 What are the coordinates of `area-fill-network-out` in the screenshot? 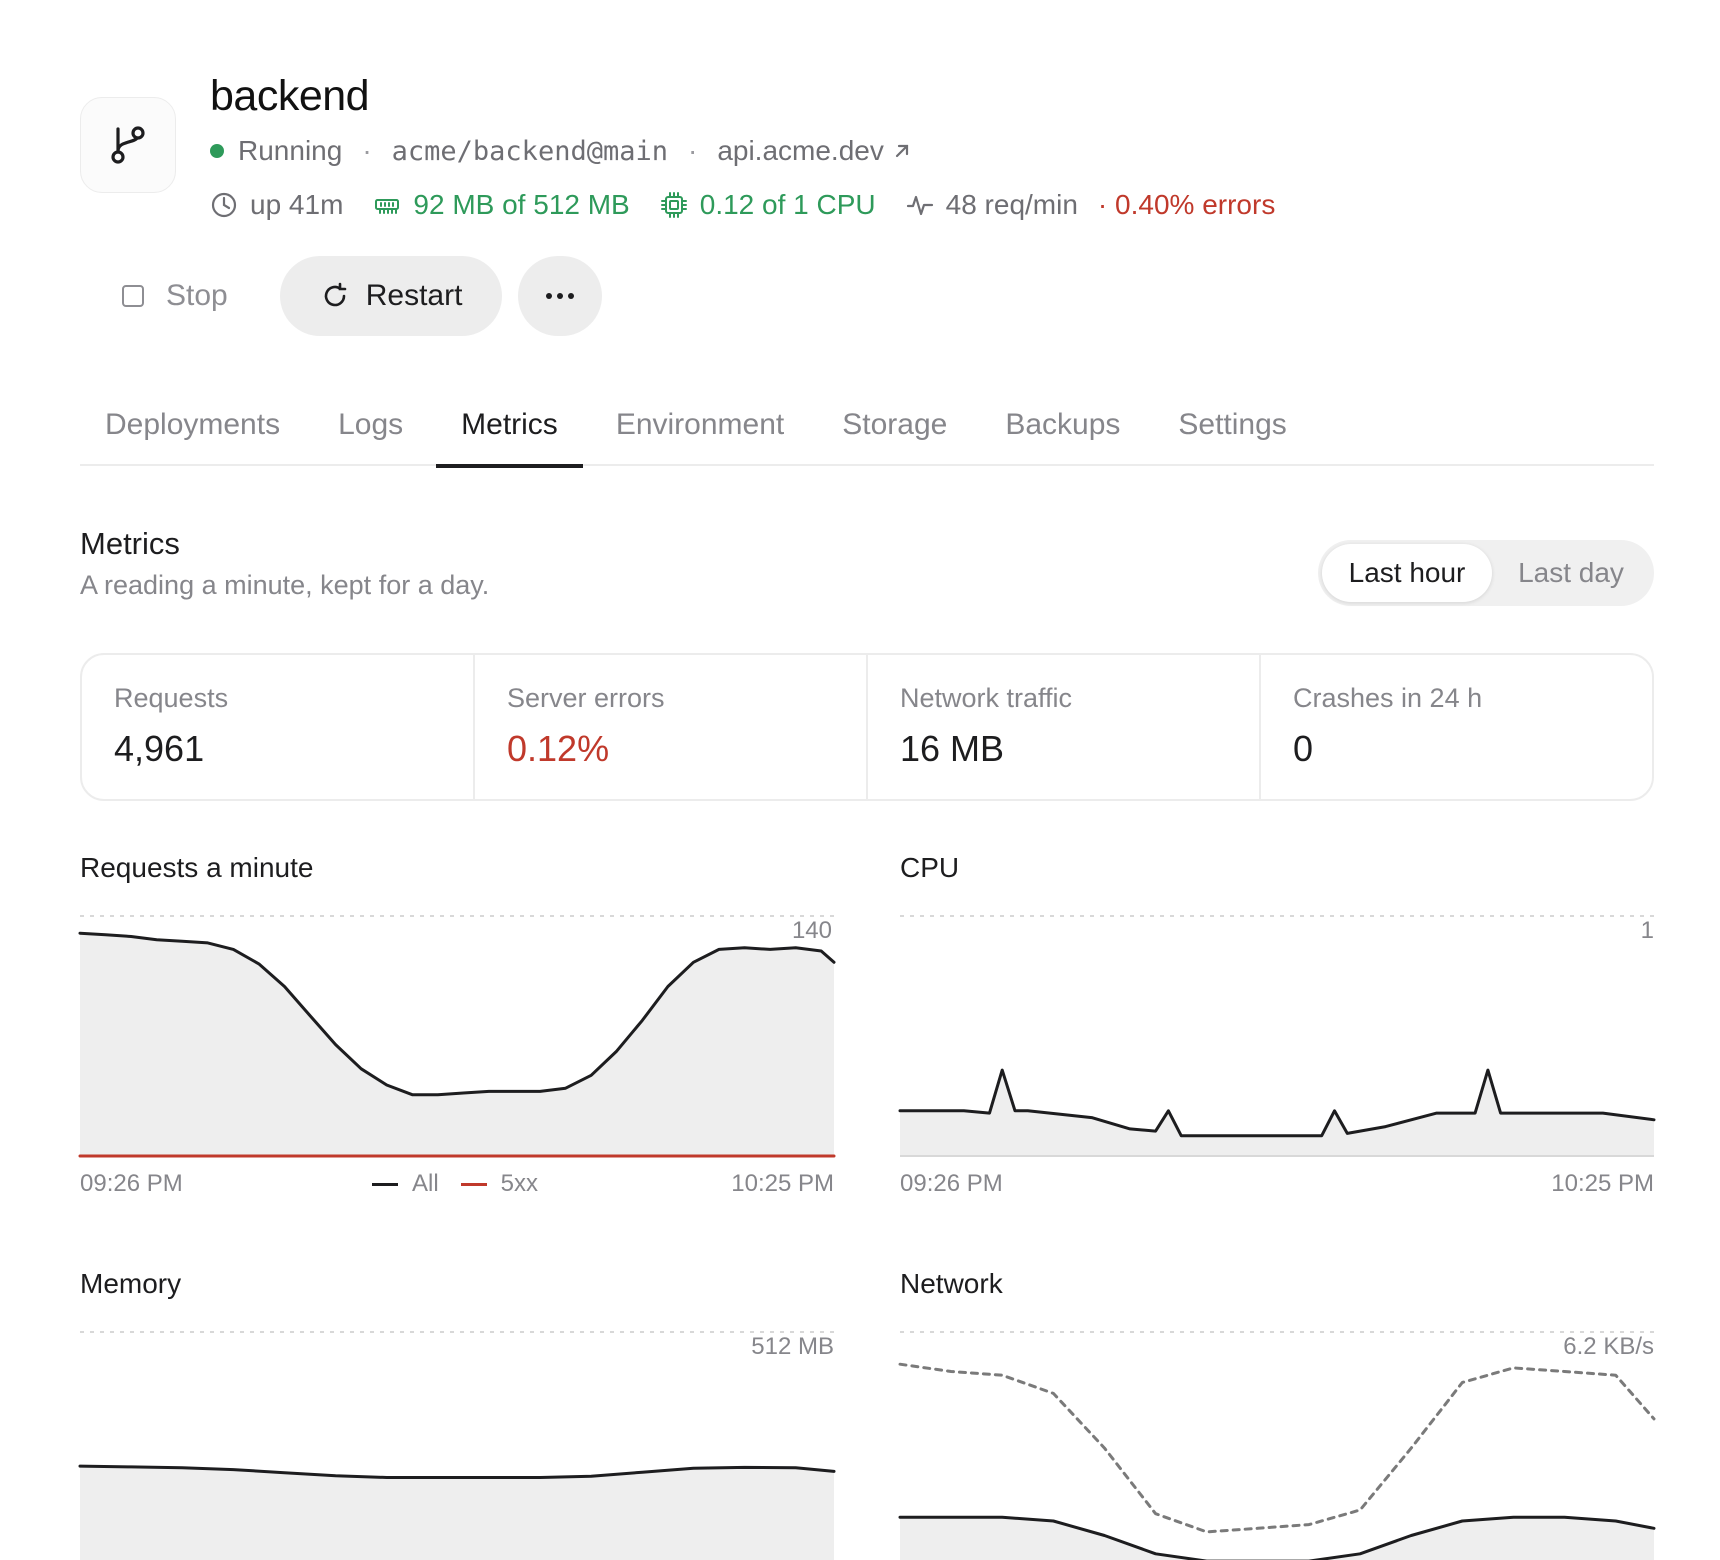 It's located at (1277, 1538).